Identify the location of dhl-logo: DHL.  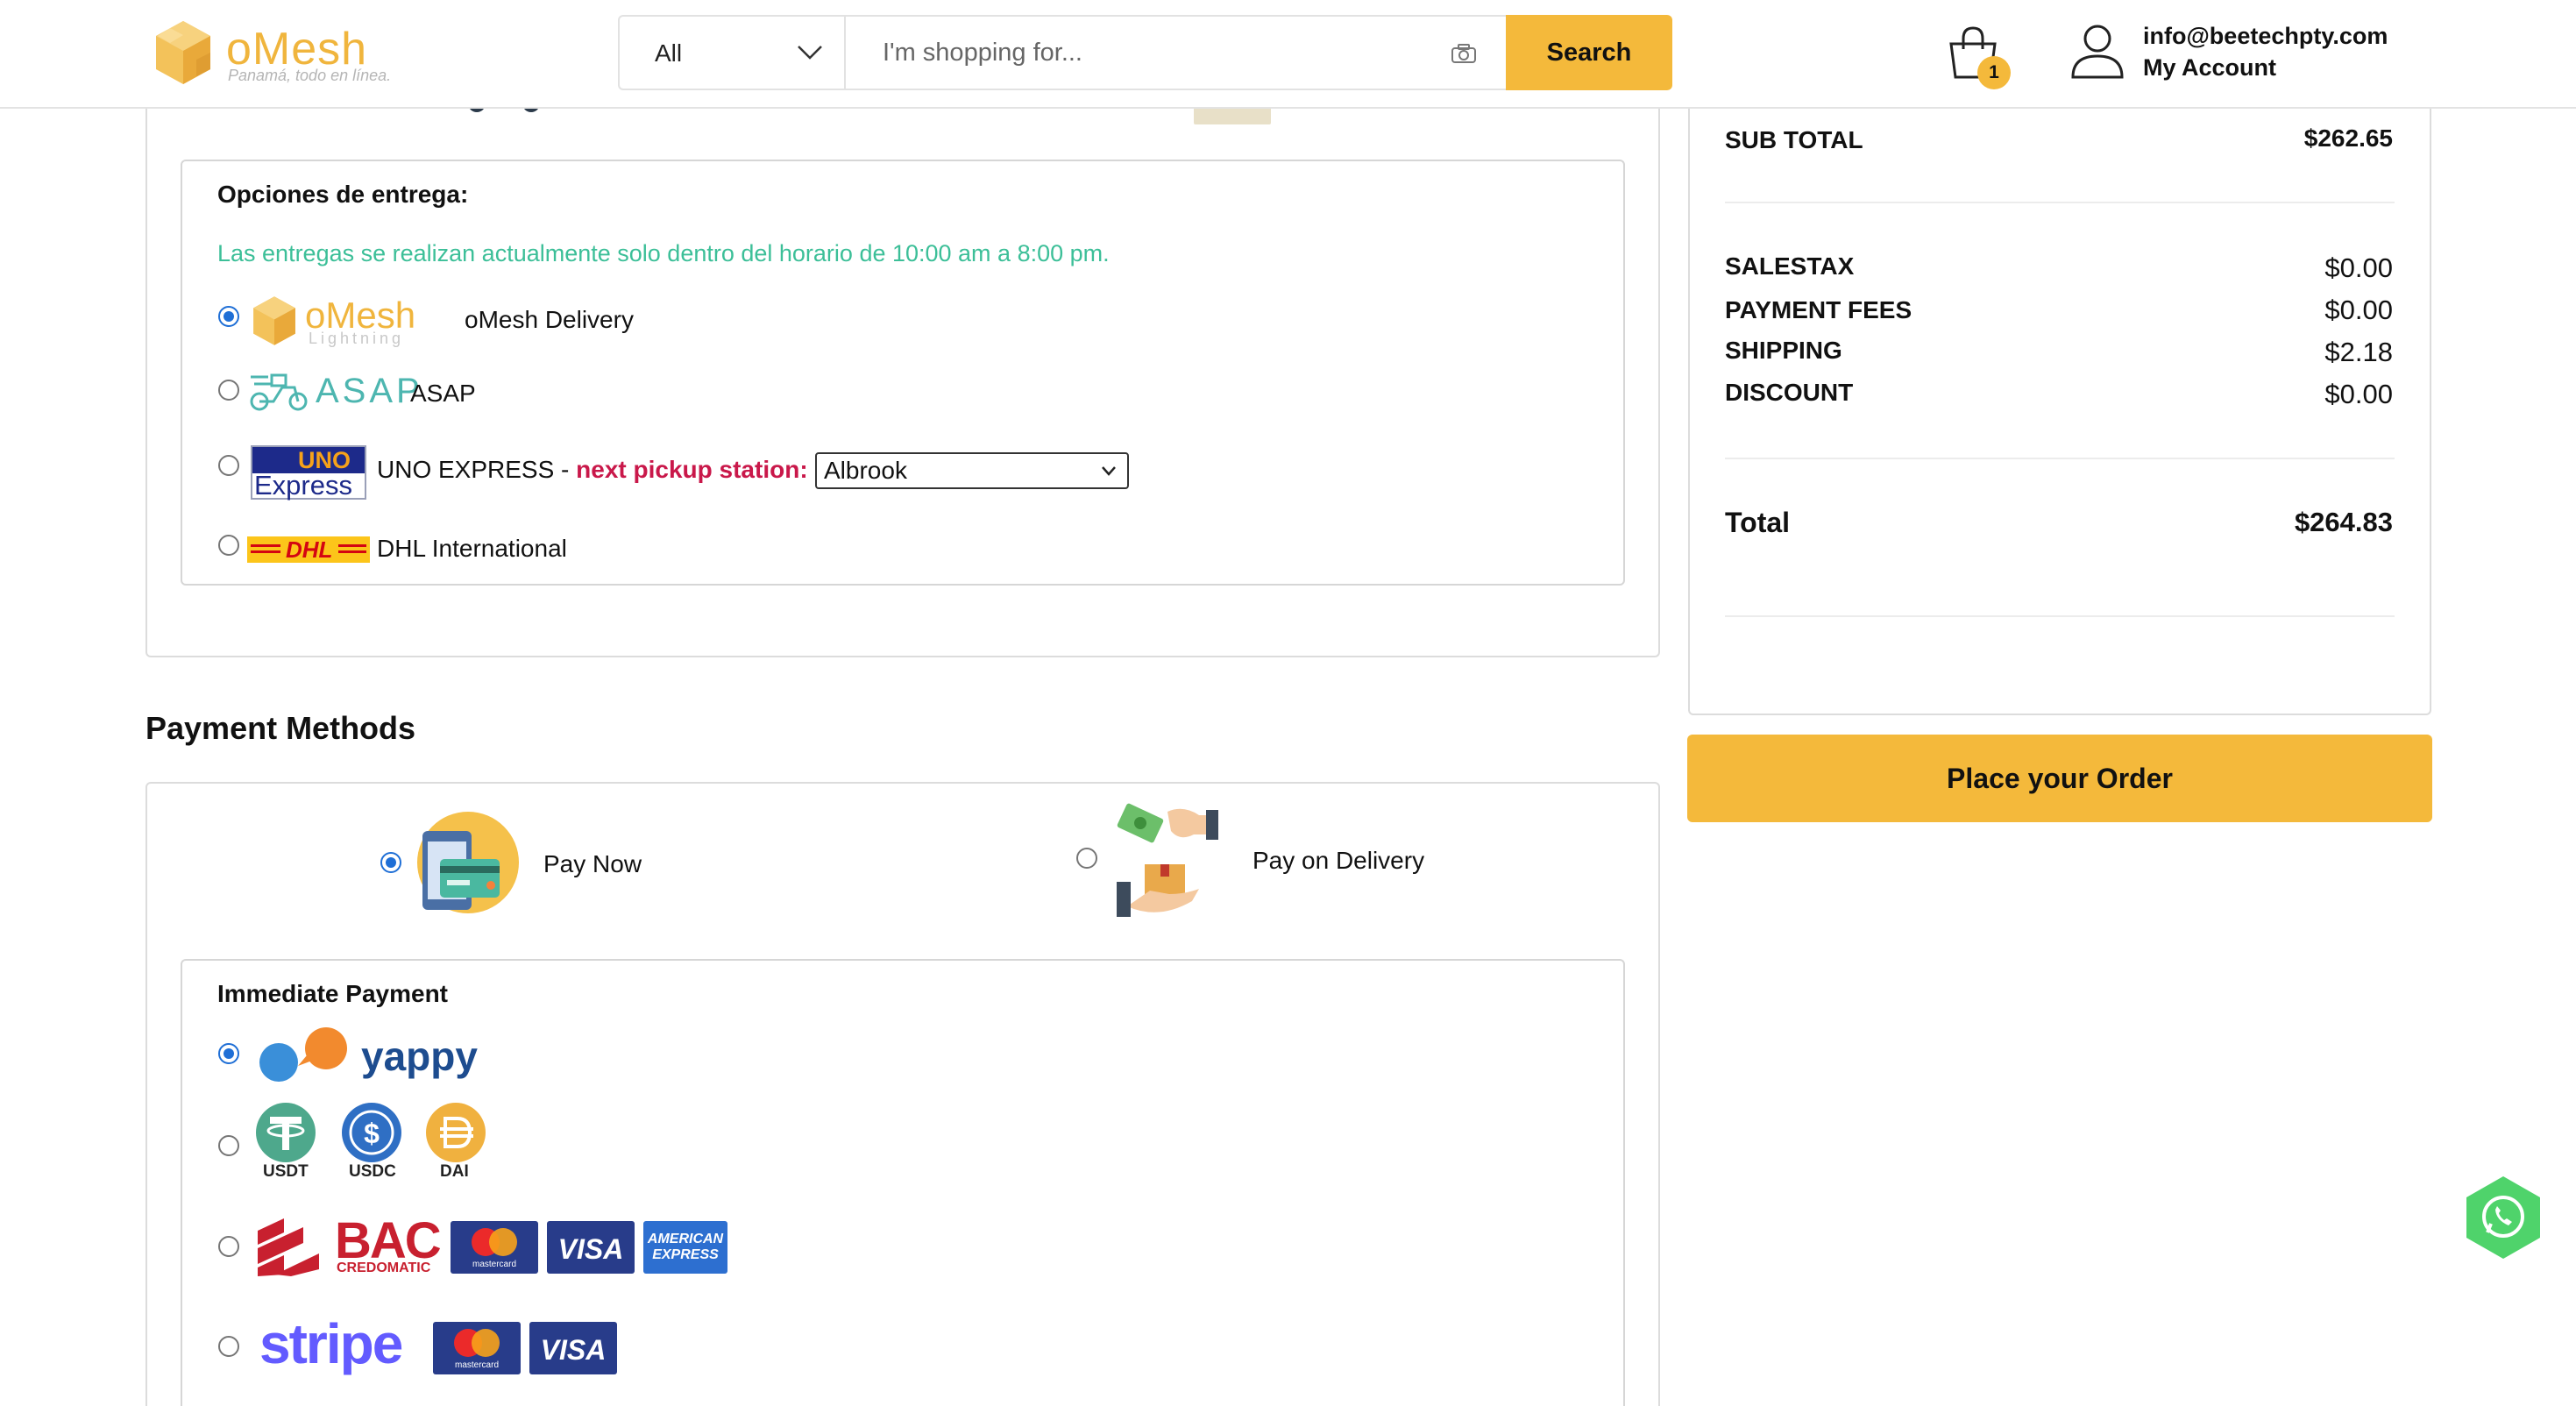
(308, 549).